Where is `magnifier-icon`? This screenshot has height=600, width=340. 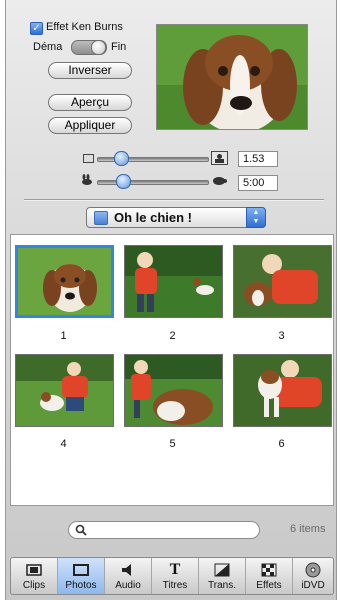
magnifier-icon is located at coordinates (81, 530).